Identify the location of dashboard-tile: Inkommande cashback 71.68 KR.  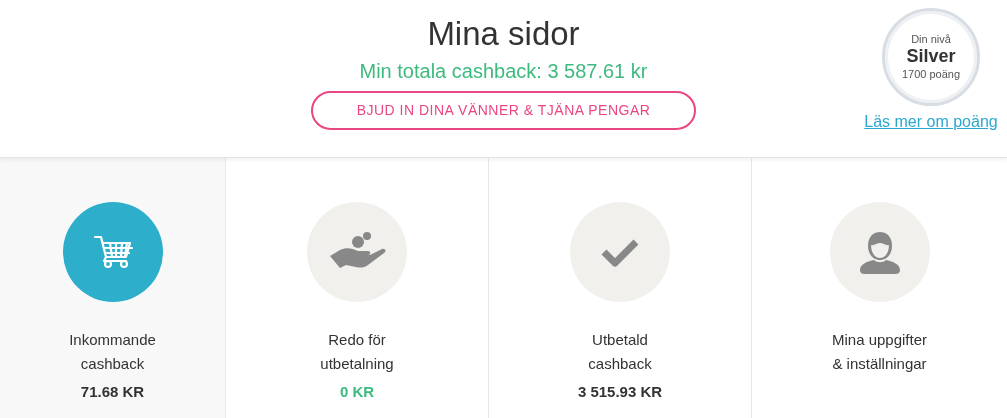
(113, 288).